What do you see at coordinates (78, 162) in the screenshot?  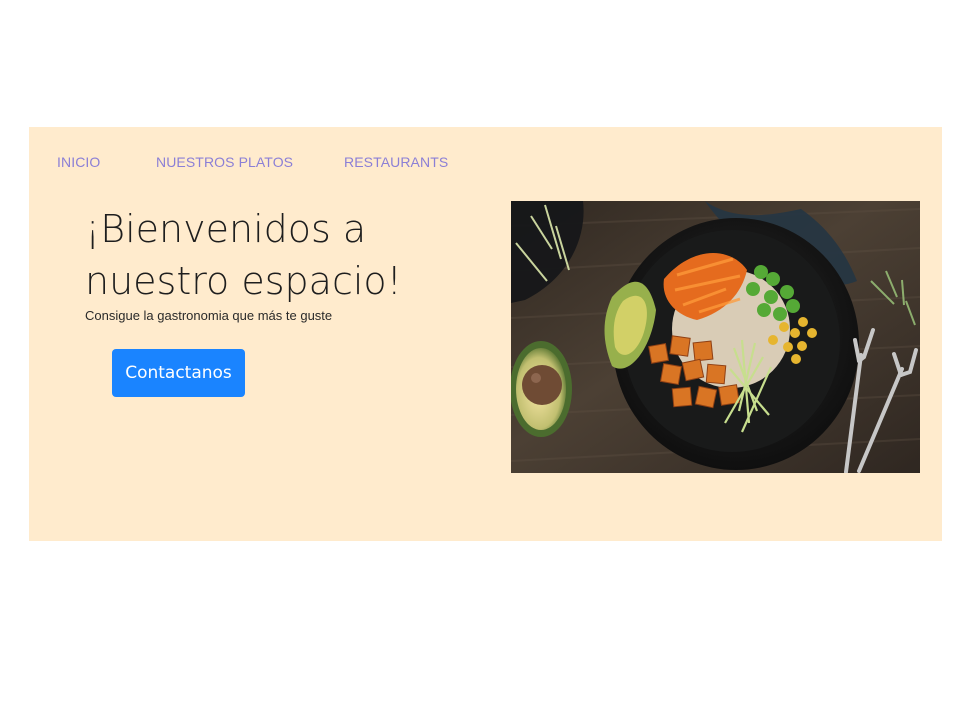 I see `nav-link-inicio: INICIO` at bounding box center [78, 162].